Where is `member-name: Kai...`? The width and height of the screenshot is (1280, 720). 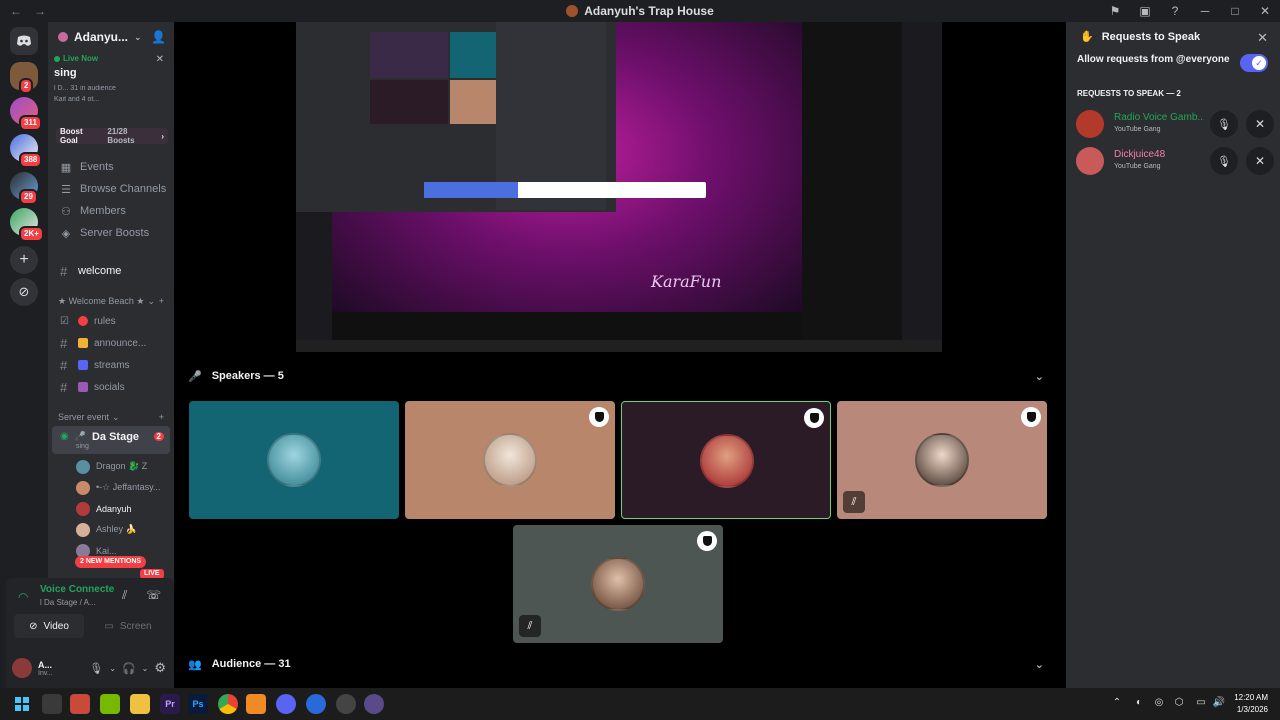 member-name: Kai... is located at coordinates (106, 550).